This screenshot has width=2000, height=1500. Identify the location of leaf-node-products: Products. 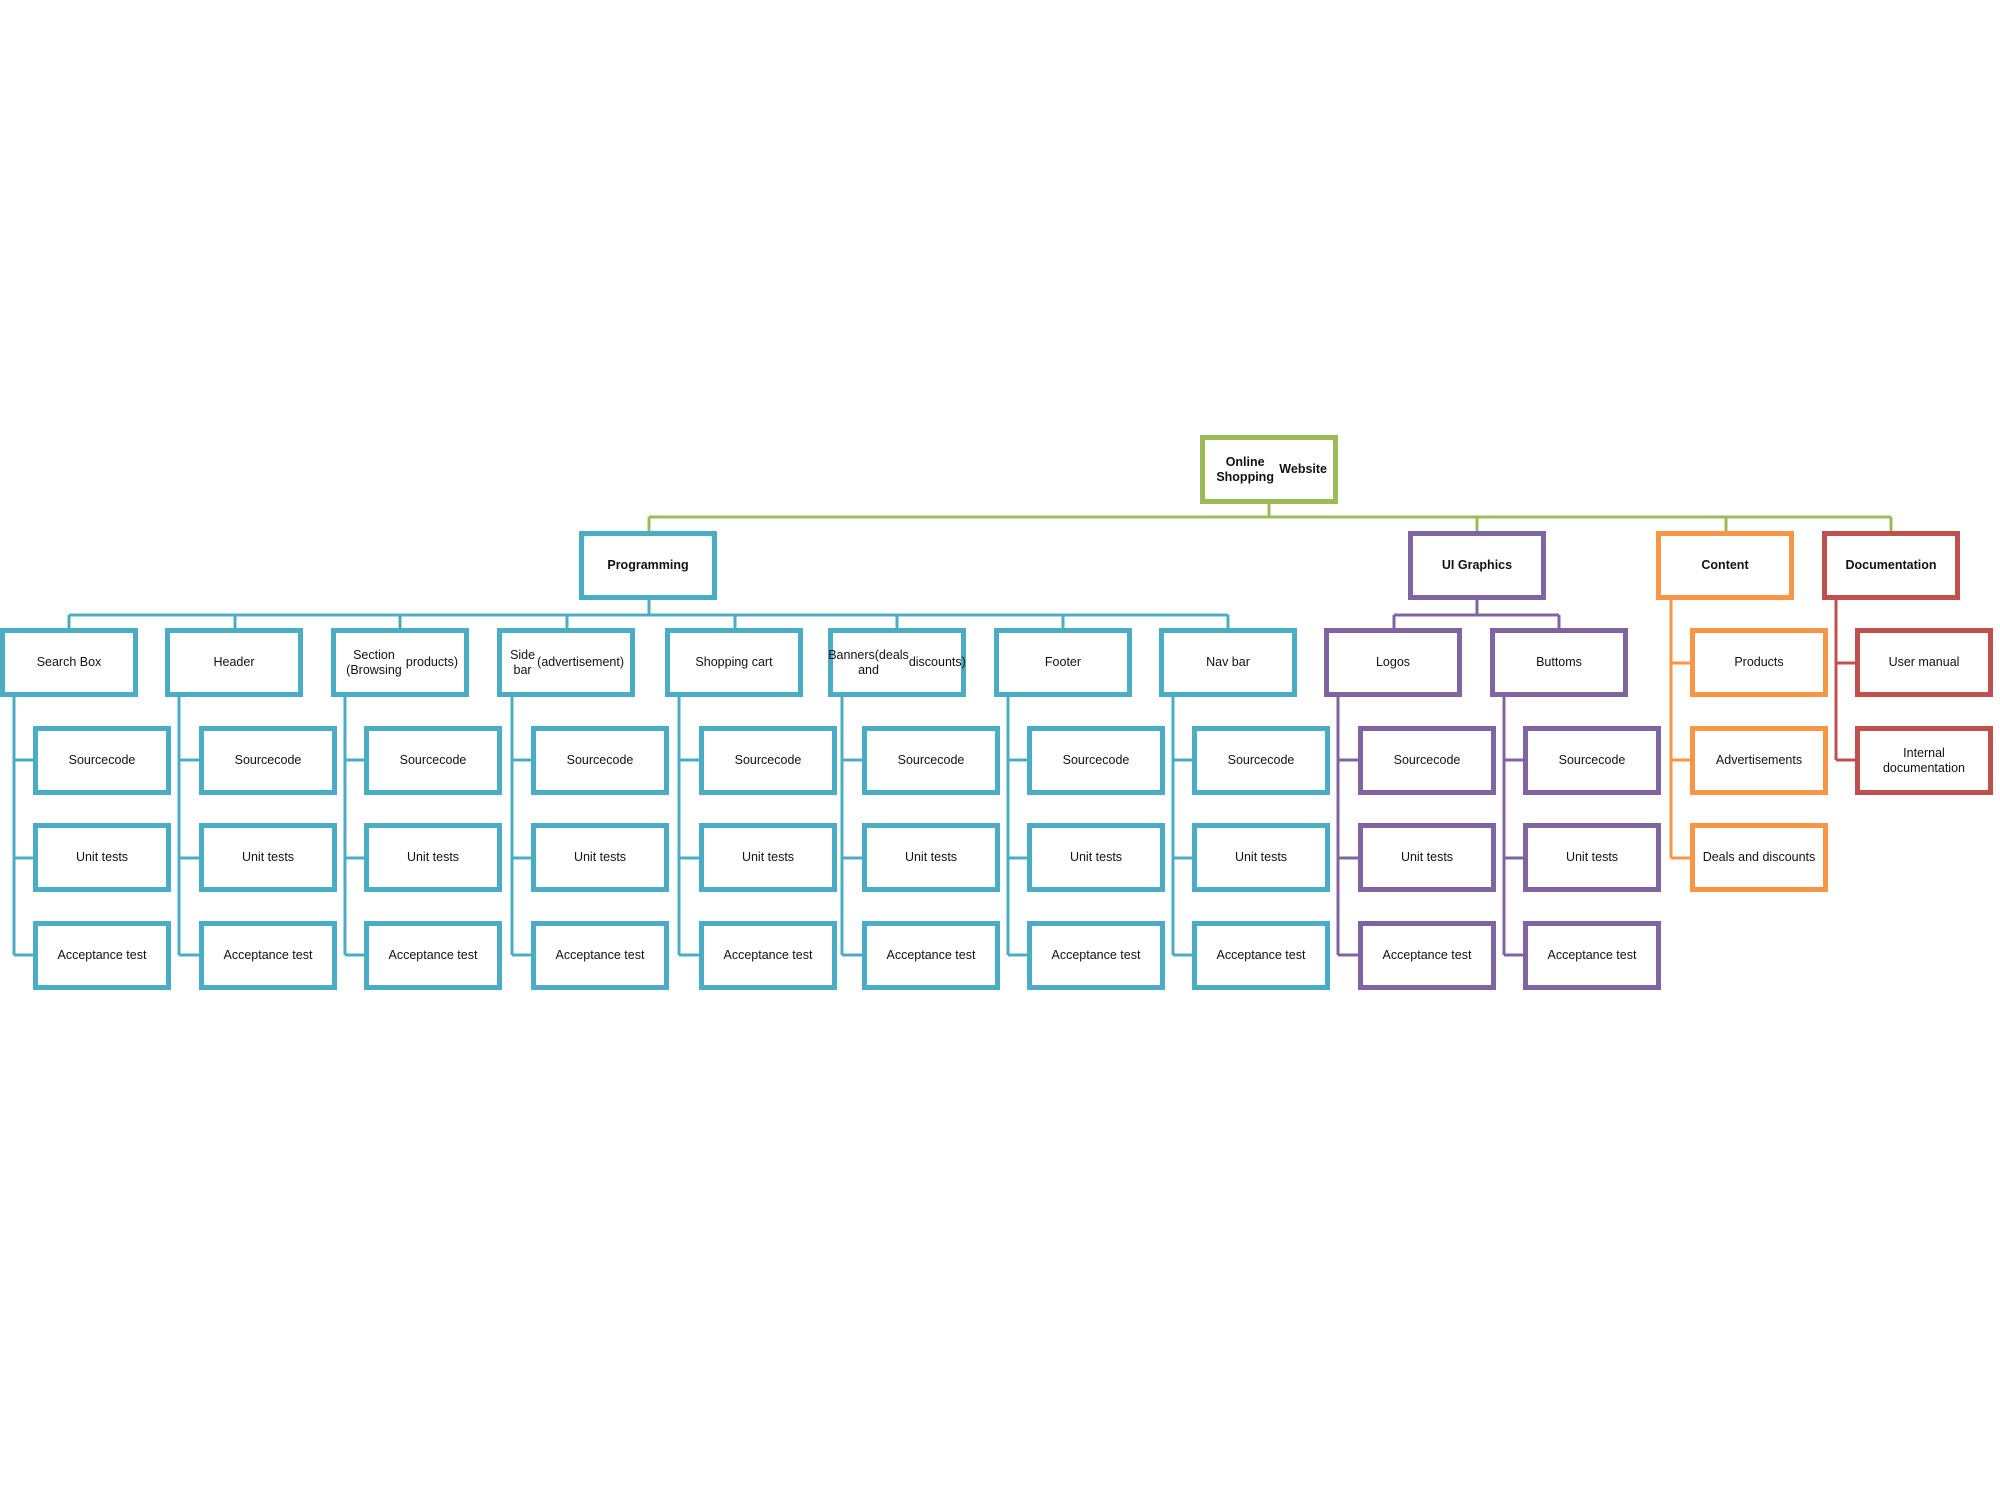
(1759, 662).